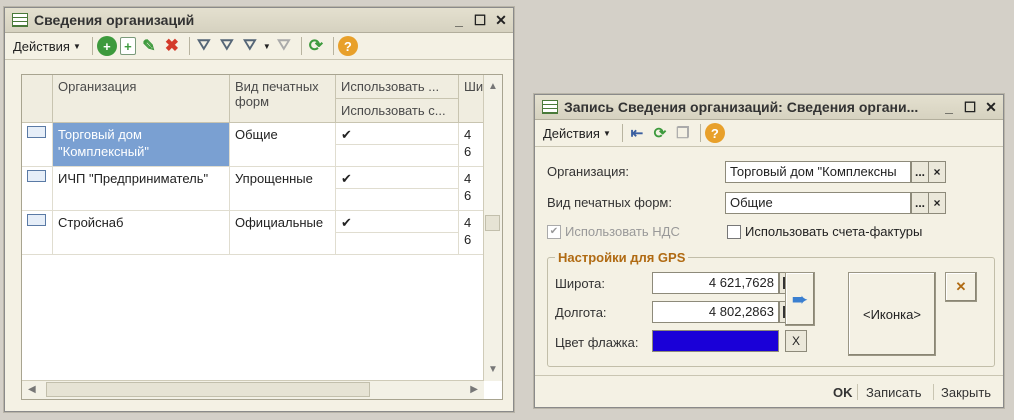 Image resolution: width=1014 pixels, height=420 pixels. I want to click on checkbox-checked-icon: ✔, so click(554, 231).